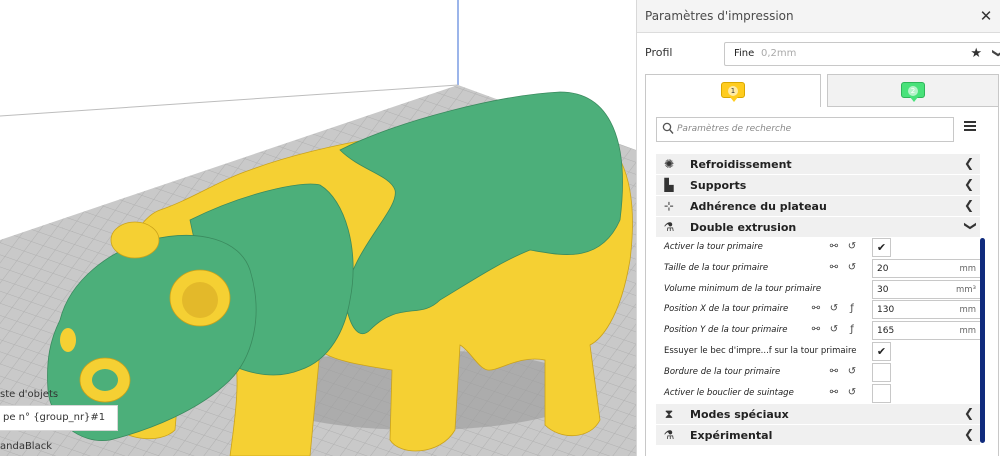 Image resolution: width=1000 pixels, height=456 pixels. What do you see at coordinates (818, 414) in the screenshot?
I see `category-special-modes: ⧗ Modes spéciaux ❮` at bounding box center [818, 414].